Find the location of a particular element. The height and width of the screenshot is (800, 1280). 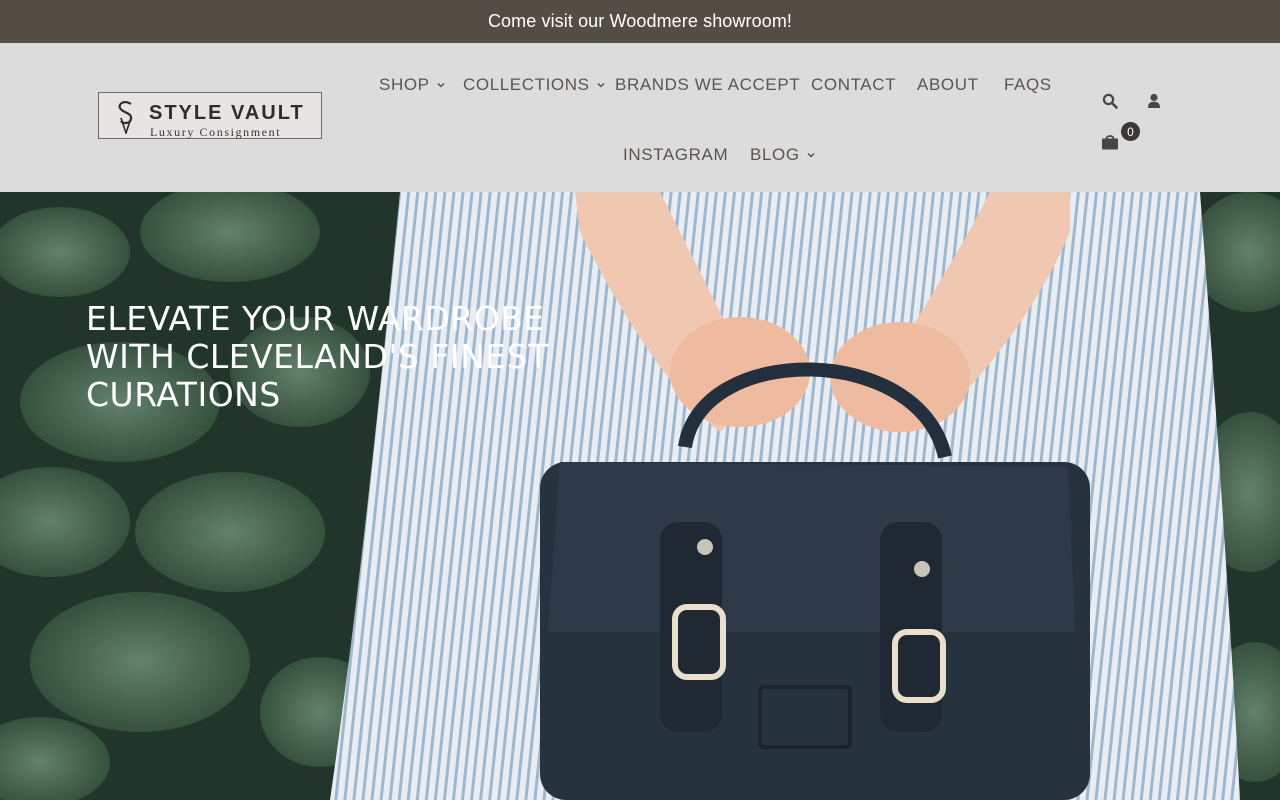

nav-instagram-label: INSTAGRAM is located at coordinates (676, 154).